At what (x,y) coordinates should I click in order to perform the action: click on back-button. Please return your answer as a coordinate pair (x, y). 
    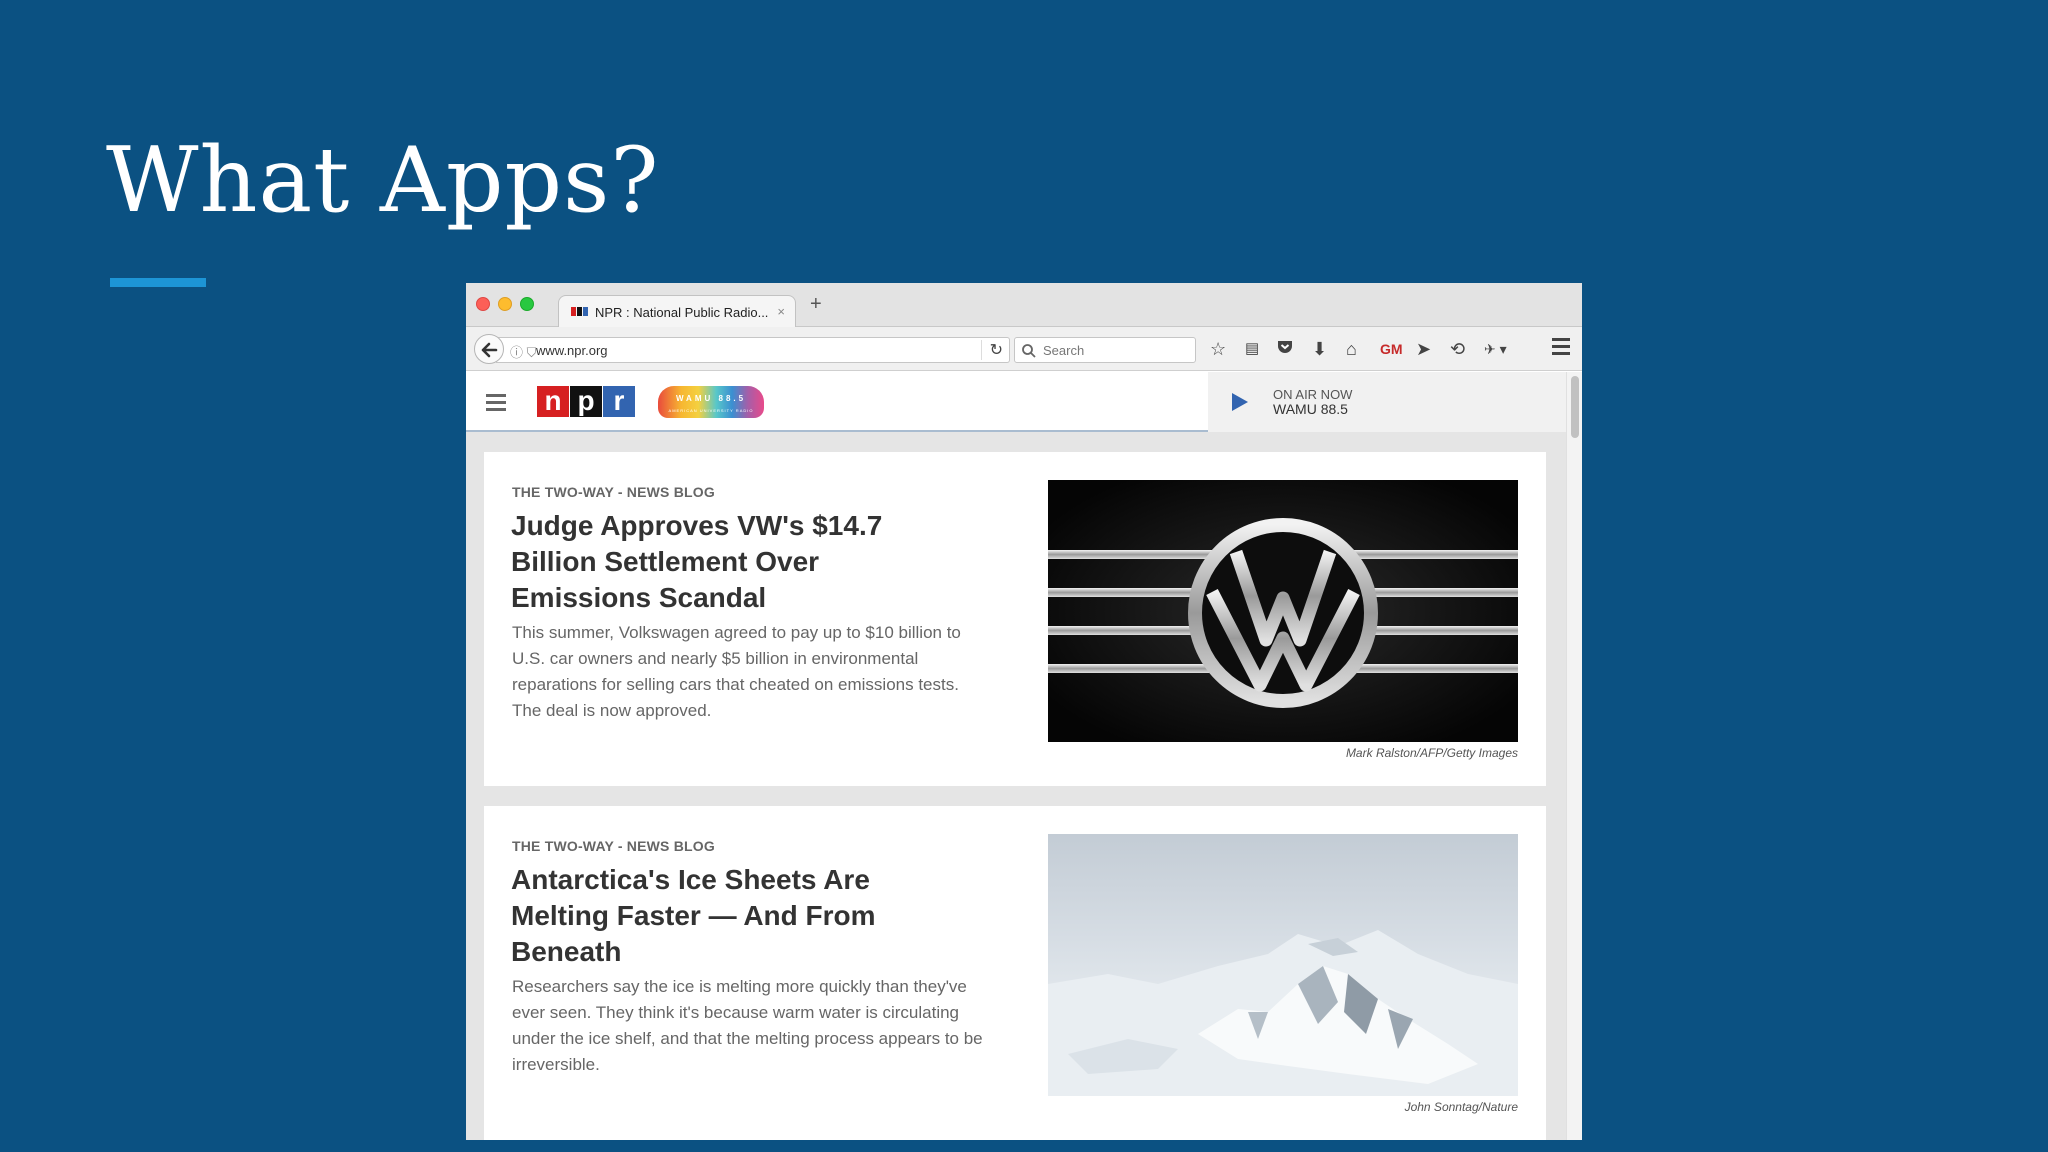
    Looking at the image, I should click on (489, 349).